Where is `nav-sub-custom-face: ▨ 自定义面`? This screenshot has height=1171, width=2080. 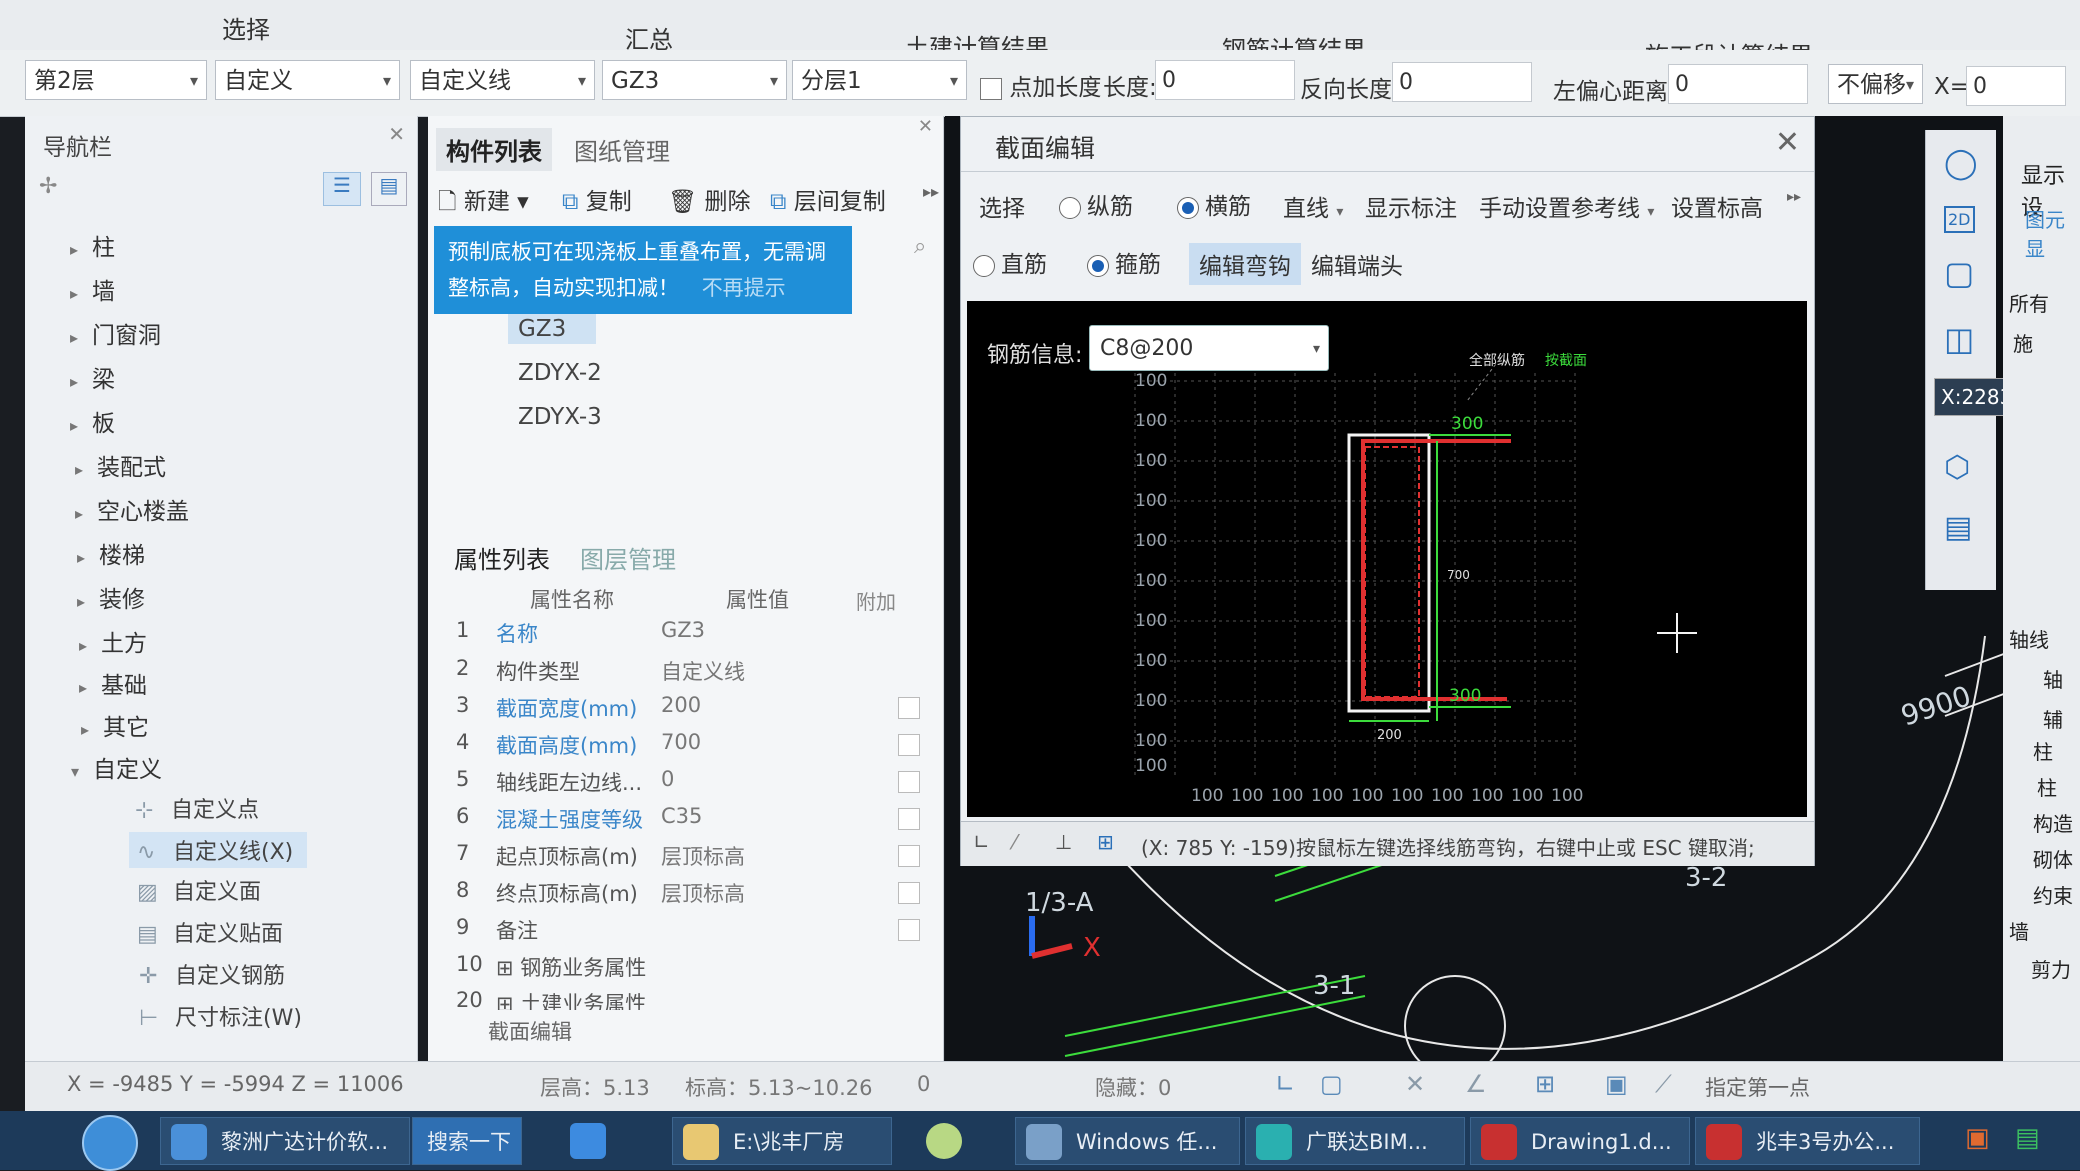 nav-sub-custom-face: ▨ 自定义面 is located at coordinates (199, 890).